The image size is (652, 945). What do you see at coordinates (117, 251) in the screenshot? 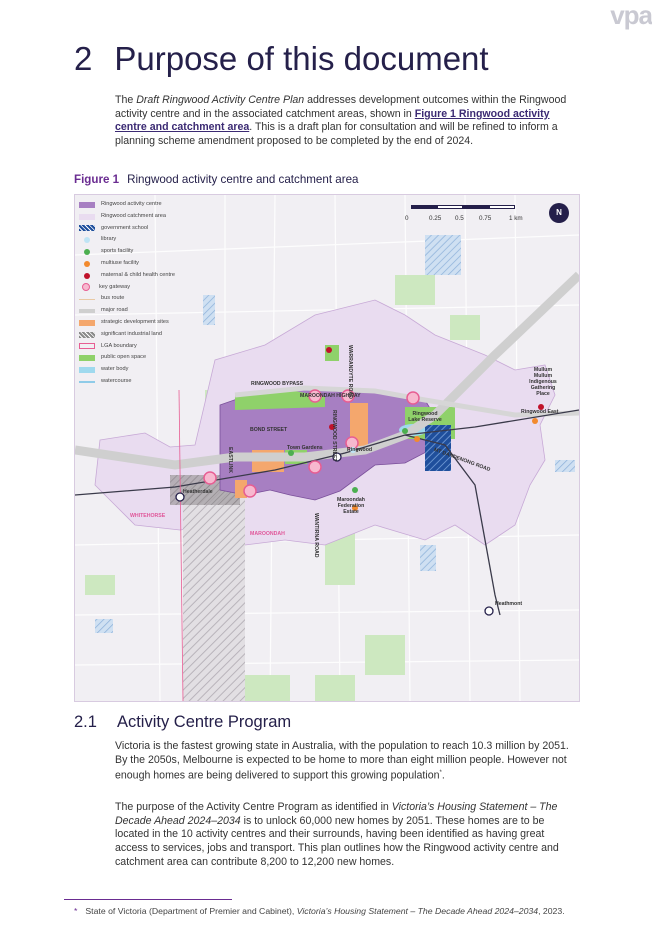
I see `legend-label: sports facility` at bounding box center [117, 251].